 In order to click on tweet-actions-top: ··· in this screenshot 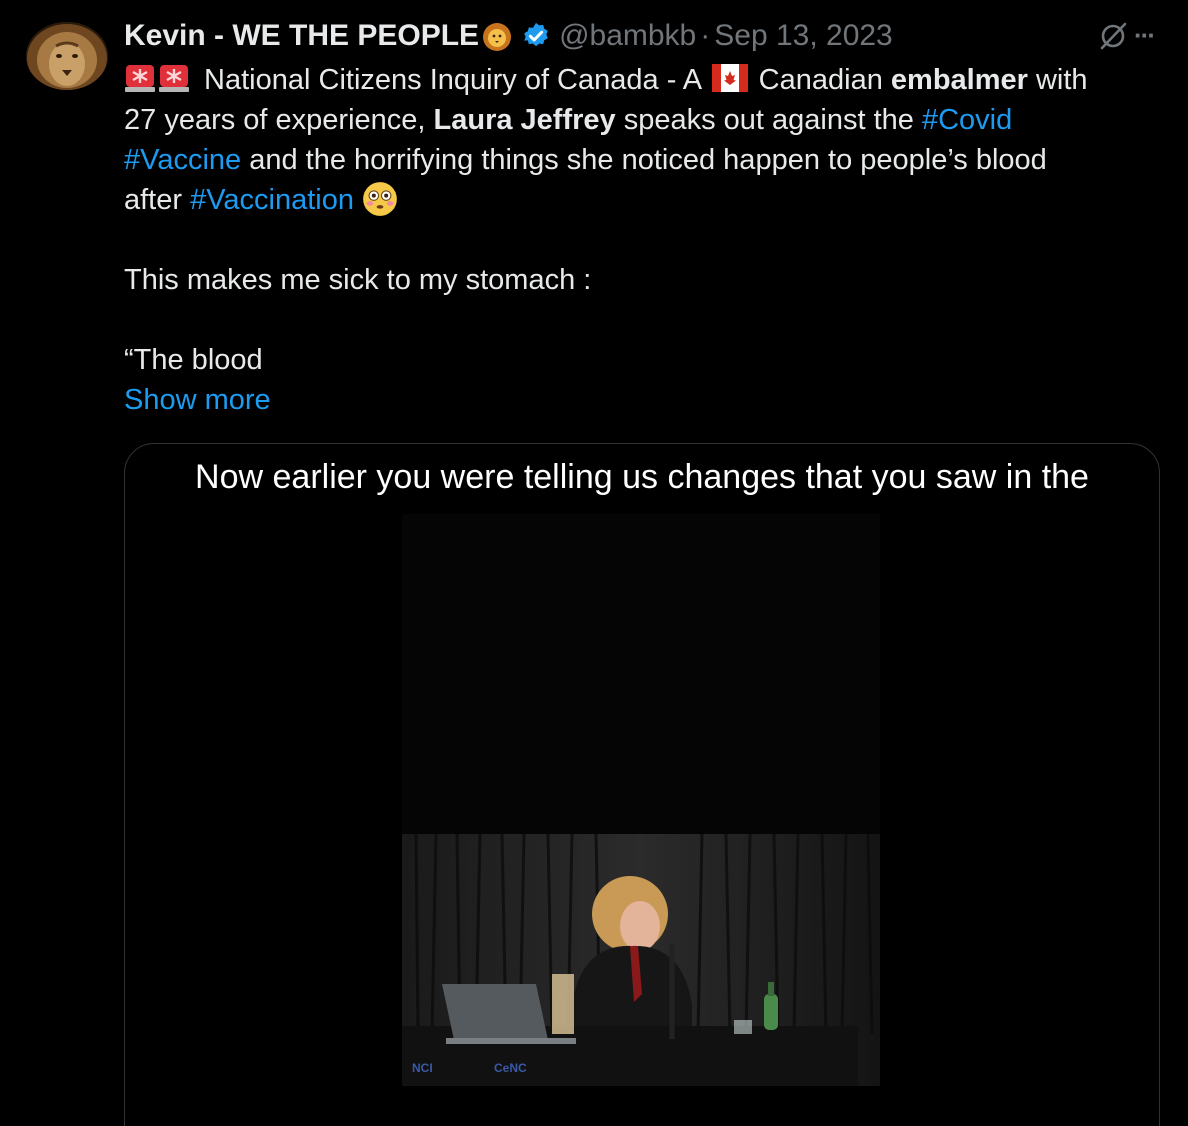, I will do `click(1127, 35)`.